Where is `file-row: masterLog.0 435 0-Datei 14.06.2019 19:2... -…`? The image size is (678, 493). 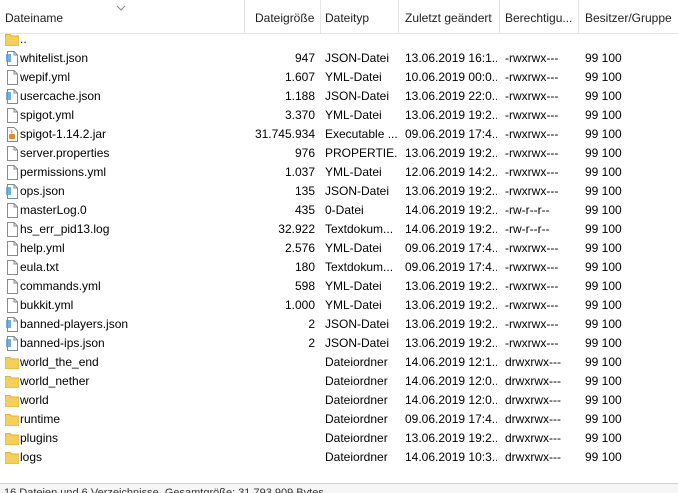 file-row: masterLog.0 435 0-Datei 14.06.2019 19:2... -… is located at coordinates (339, 210).